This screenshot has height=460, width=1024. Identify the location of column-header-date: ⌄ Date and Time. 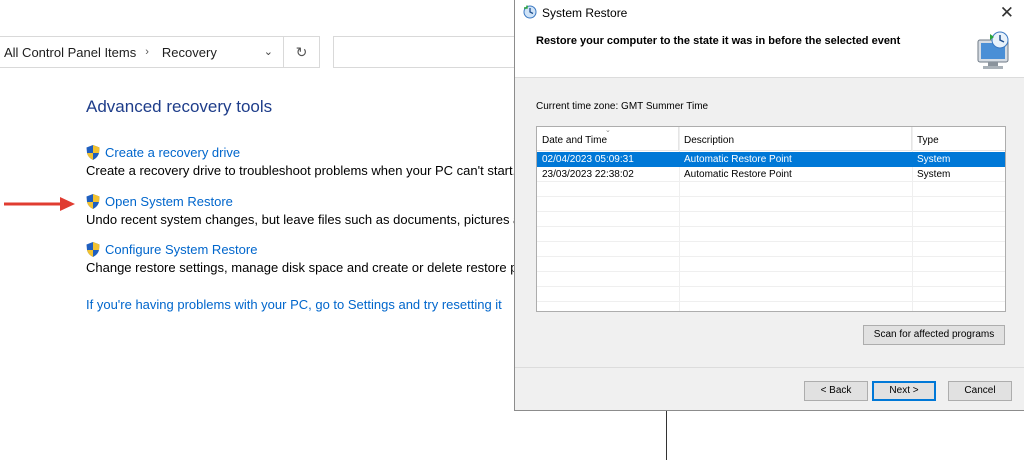
(608, 139).